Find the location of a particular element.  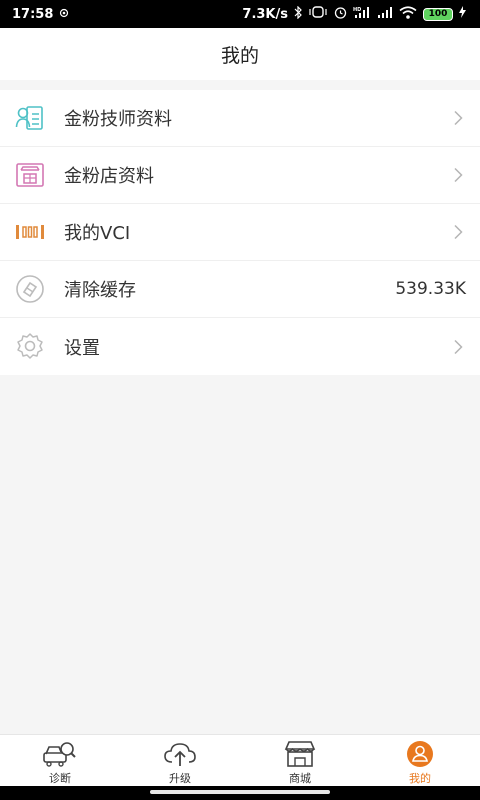

signal-2-icon is located at coordinates (385, 14).